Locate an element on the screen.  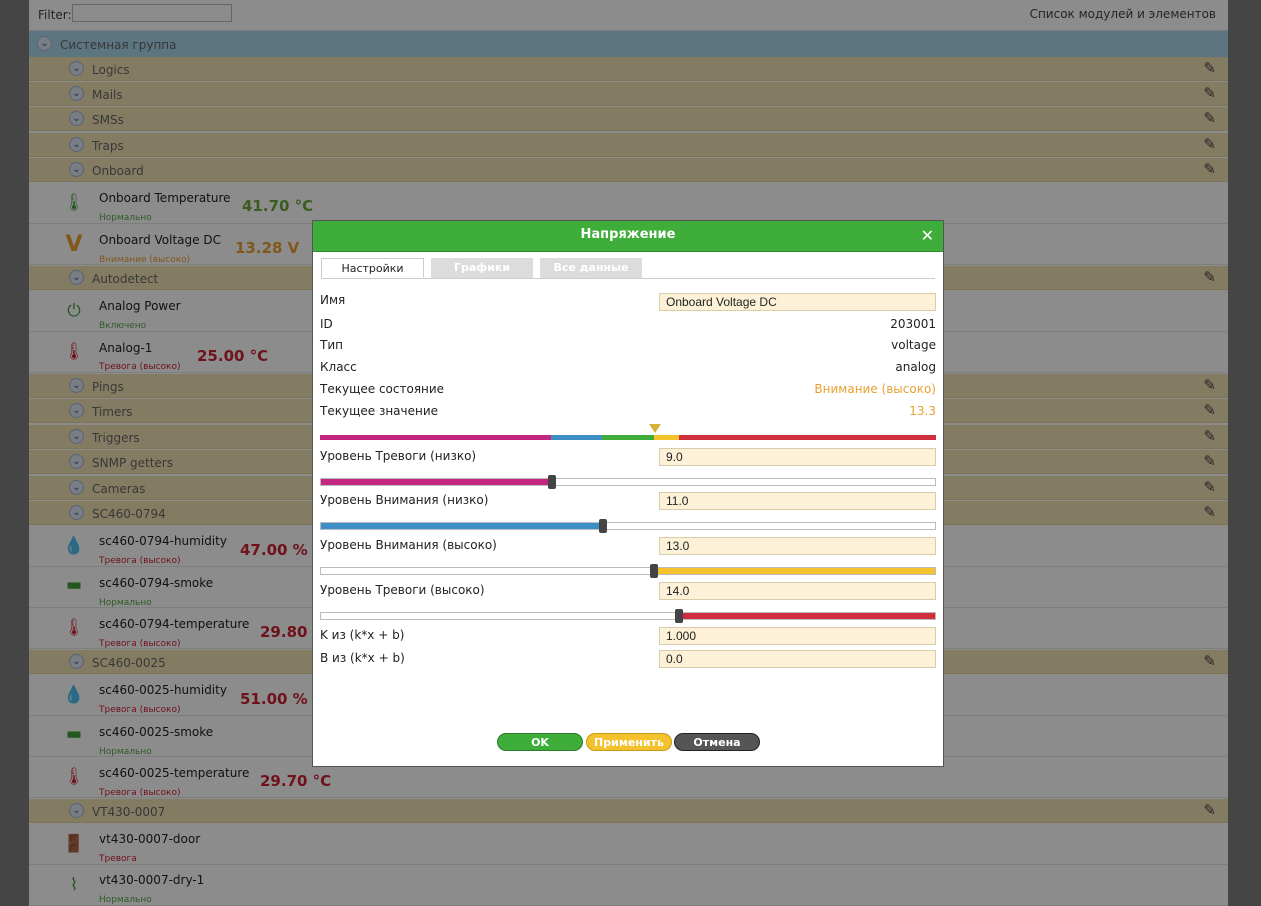
current-value: 13.3 is located at coordinates (922, 411).